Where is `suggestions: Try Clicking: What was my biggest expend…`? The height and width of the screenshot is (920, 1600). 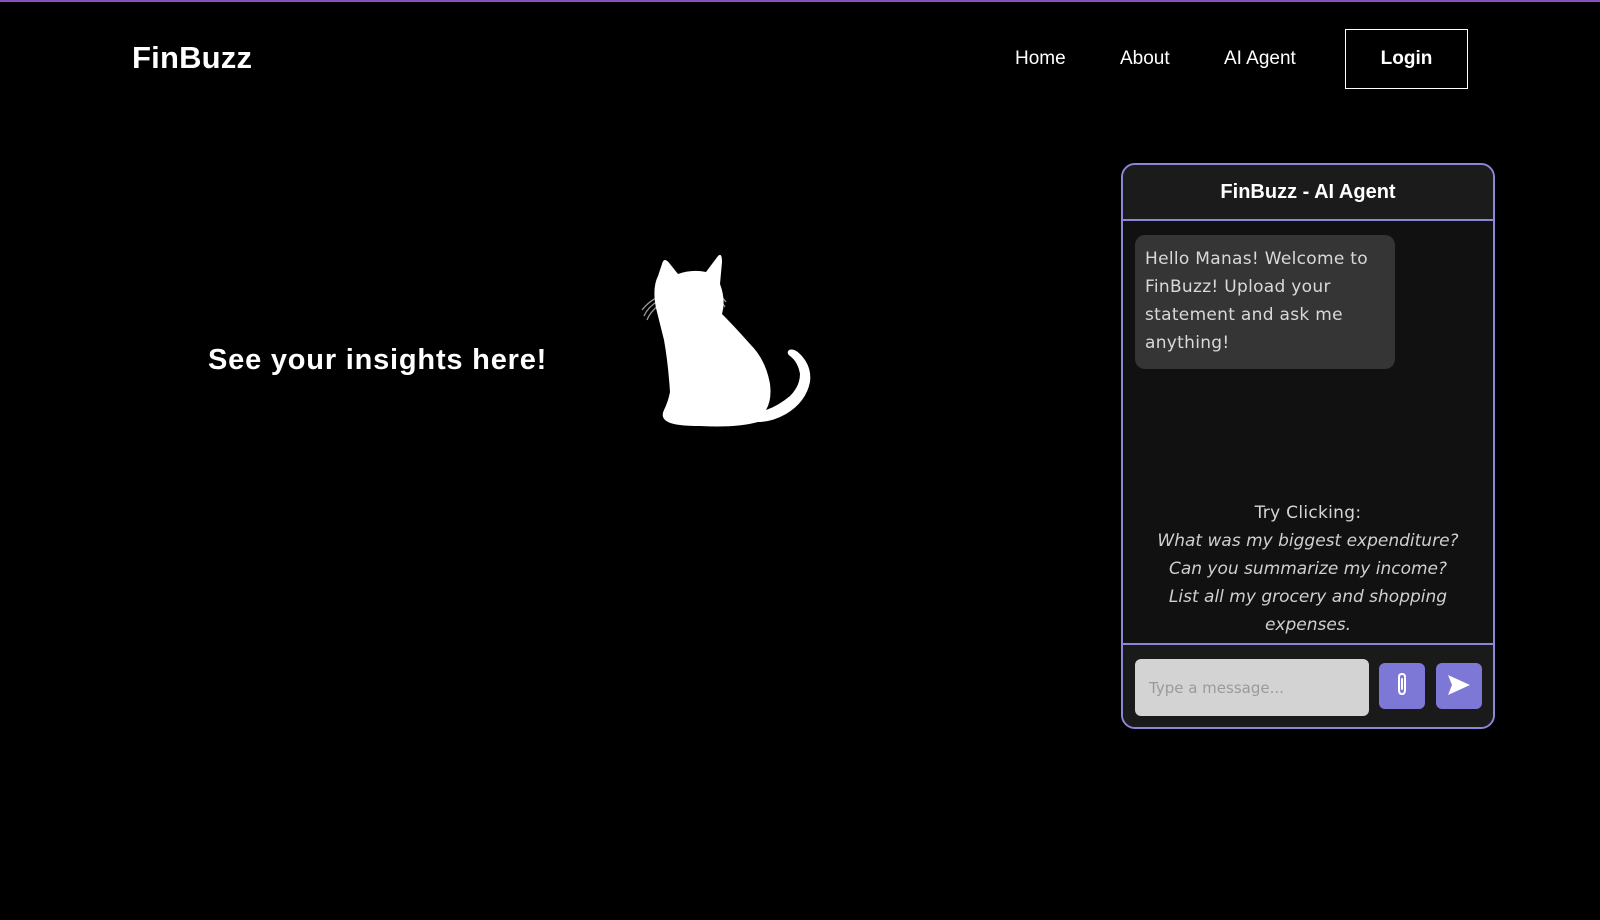 suggestions: Try Clicking: What was my biggest expend… is located at coordinates (1308, 569).